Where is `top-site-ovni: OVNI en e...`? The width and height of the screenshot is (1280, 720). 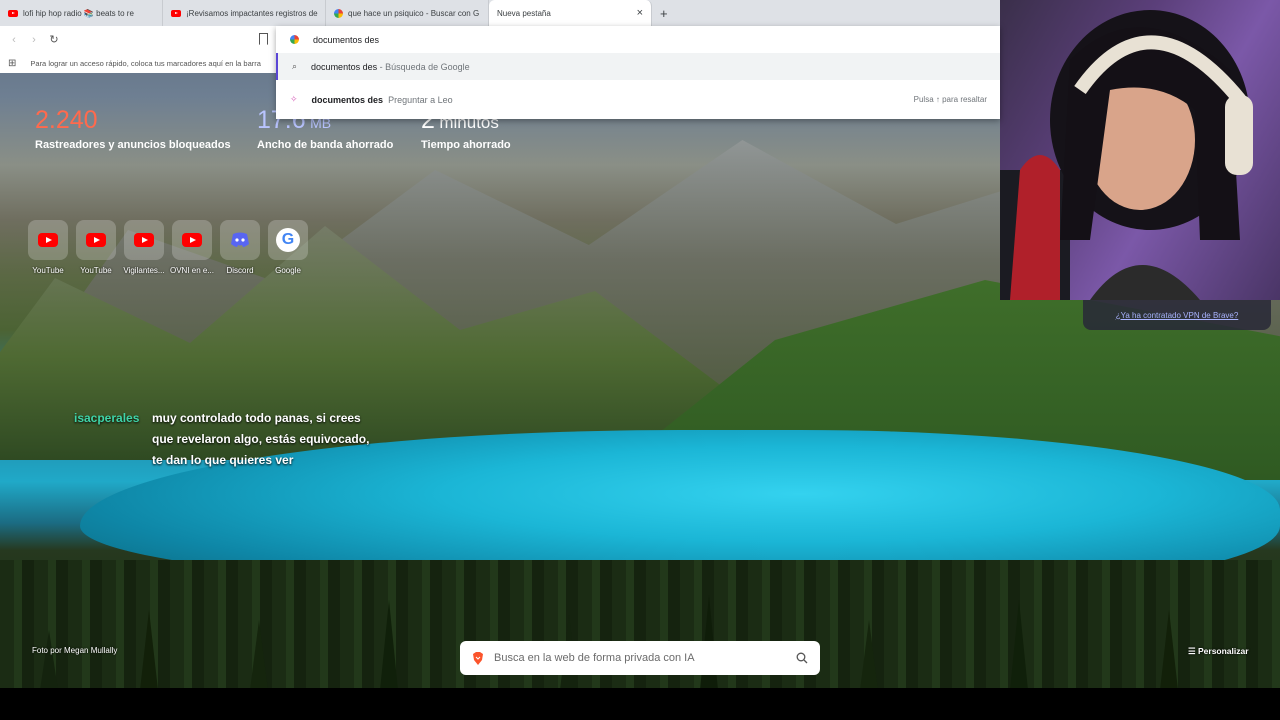
top-site-ovni: OVNI en e... is located at coordinates (192, 247).